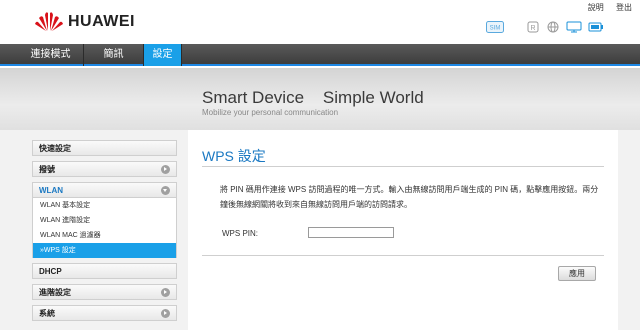 The image size is (640, 330). What do you see at coordinates (270, 112) in the screenshot?
I see `banner-subtitle: Mobilize your personal communication` at bounding box center [270, 112].